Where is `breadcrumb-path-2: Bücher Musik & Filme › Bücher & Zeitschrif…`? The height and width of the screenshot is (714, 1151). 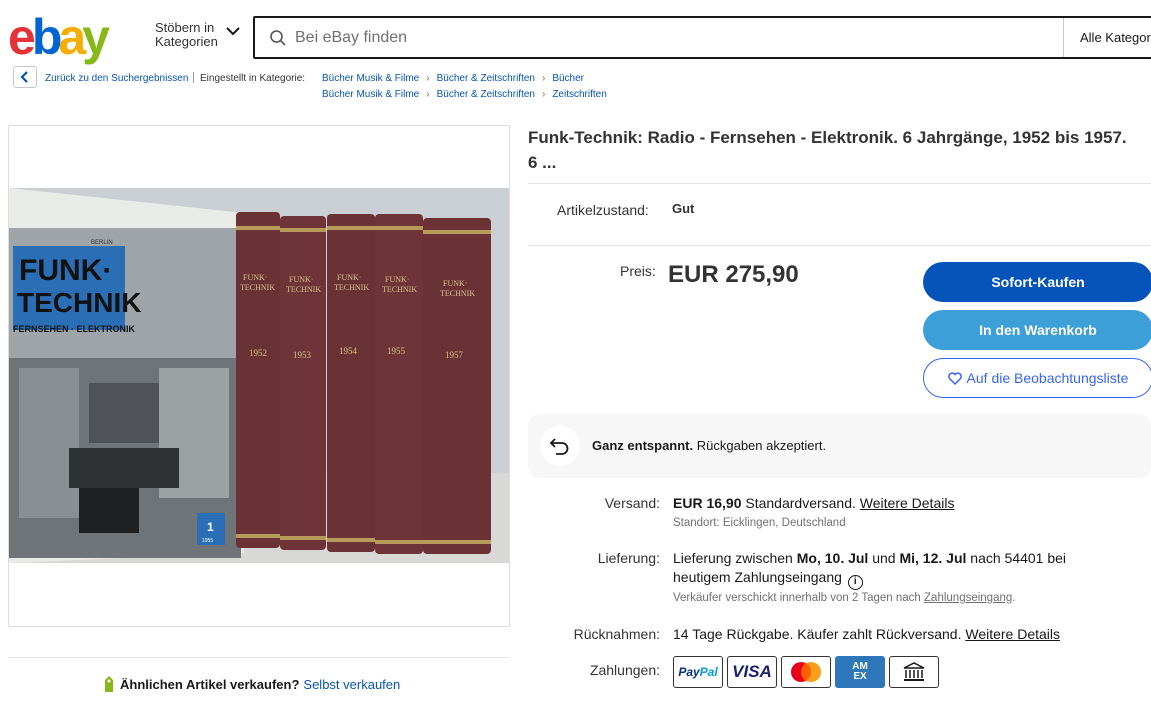
breadcrumb-path-2: Bücher Musik & Filme › Bücher & Zeitschrif… is located at coordinates (464, 94).